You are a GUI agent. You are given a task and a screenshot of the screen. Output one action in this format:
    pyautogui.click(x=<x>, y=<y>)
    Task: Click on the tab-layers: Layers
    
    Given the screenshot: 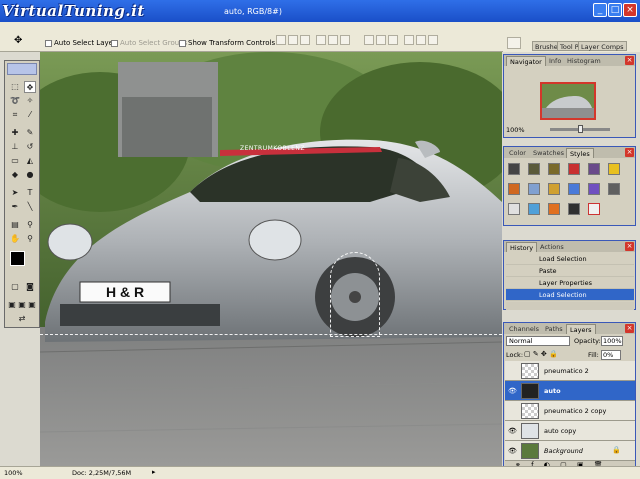 What is the action you would take?
    pyautogui.click(x=581, y=329)
    